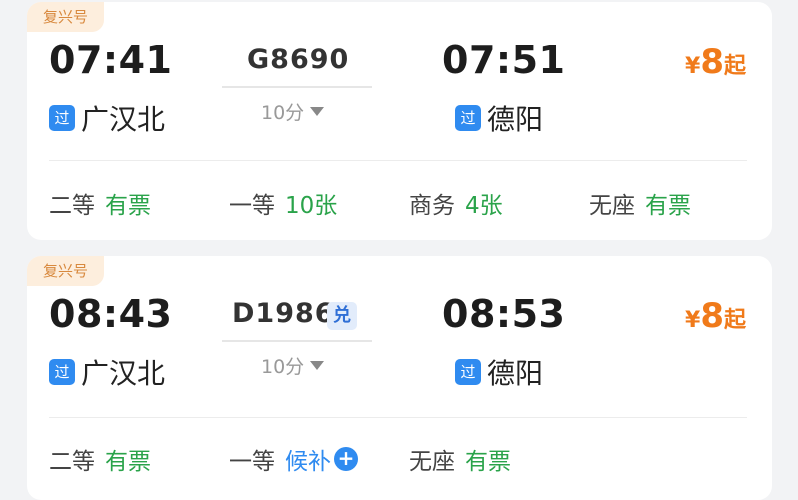 This screenshot has height=500, width=798. I want to click on departure-time: 08:43, so click(111, 314).